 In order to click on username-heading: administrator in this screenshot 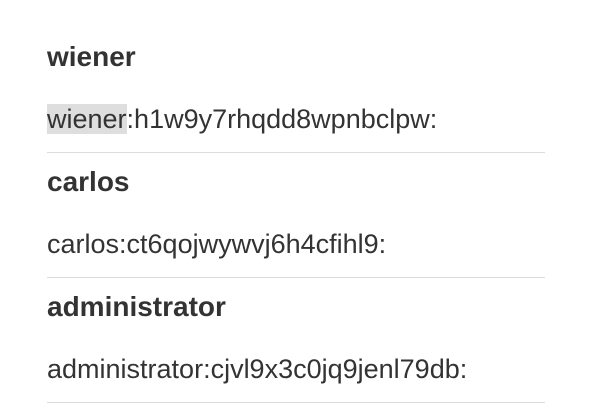, I will do `click(136, 306)`.